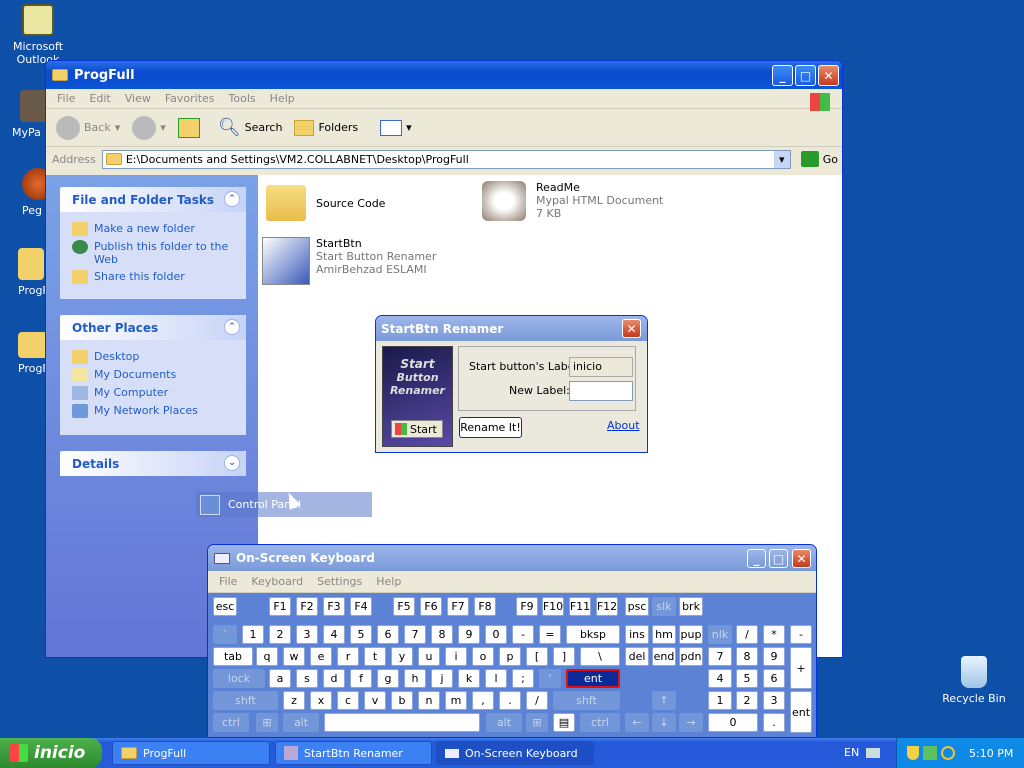  Describe the element at coordinates (228, 581) in the screenshot. I see `menu-file: File` at that location.